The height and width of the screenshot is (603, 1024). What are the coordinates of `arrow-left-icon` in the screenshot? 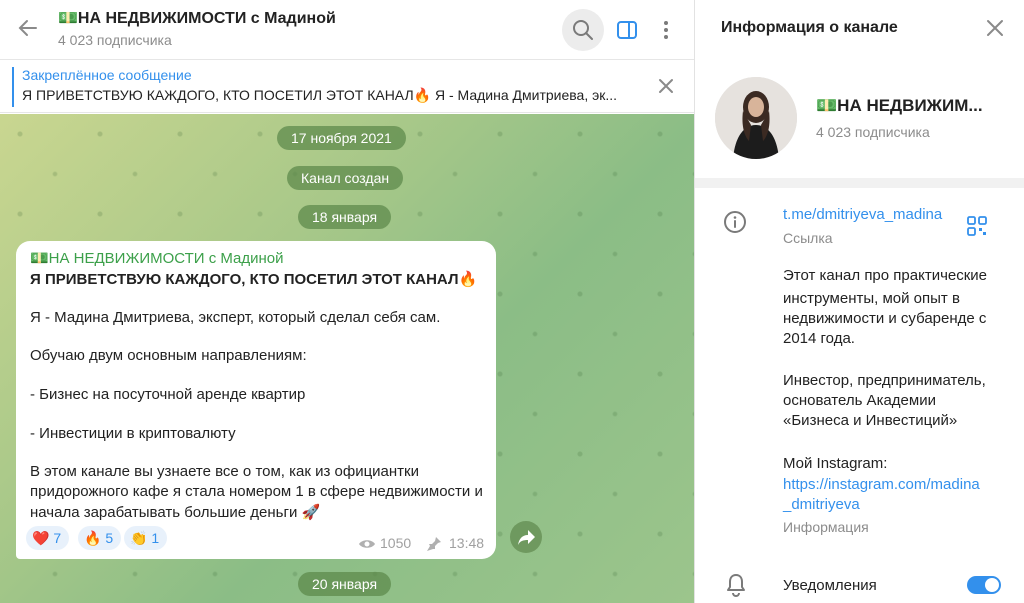 It's located at (27, 28).